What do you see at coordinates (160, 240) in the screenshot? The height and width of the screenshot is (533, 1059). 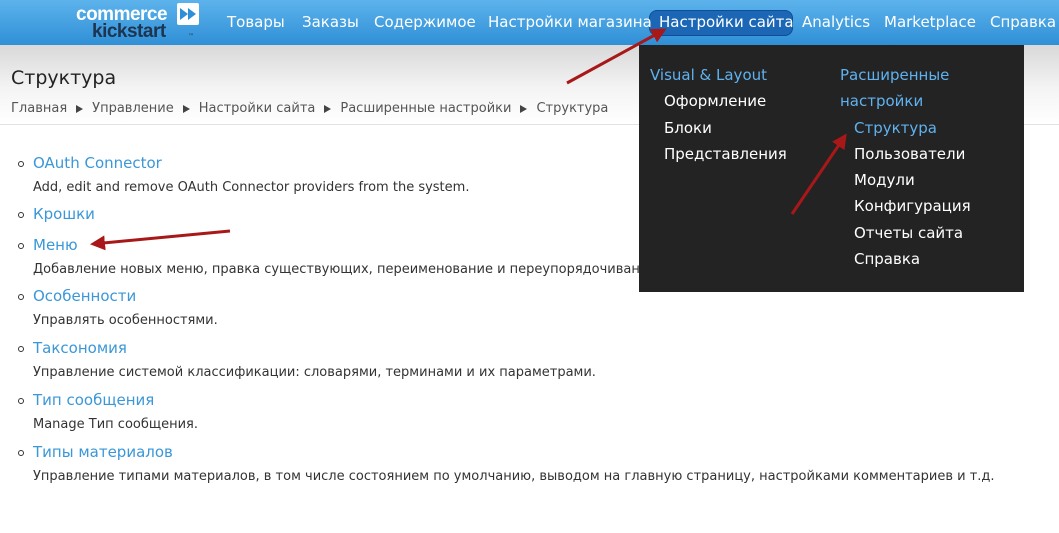 I see `arrow-annotation-icon` at bounding box center [160, 240].